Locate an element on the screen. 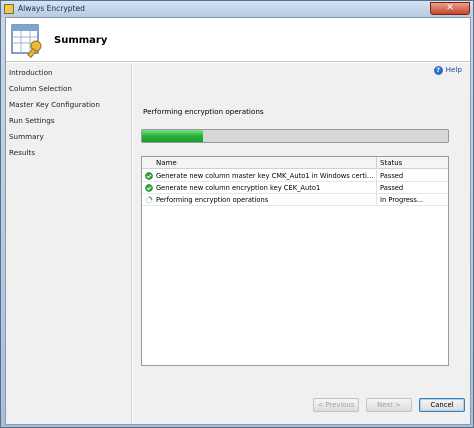  close-button: ✕ is located at coordinates (450, 8).